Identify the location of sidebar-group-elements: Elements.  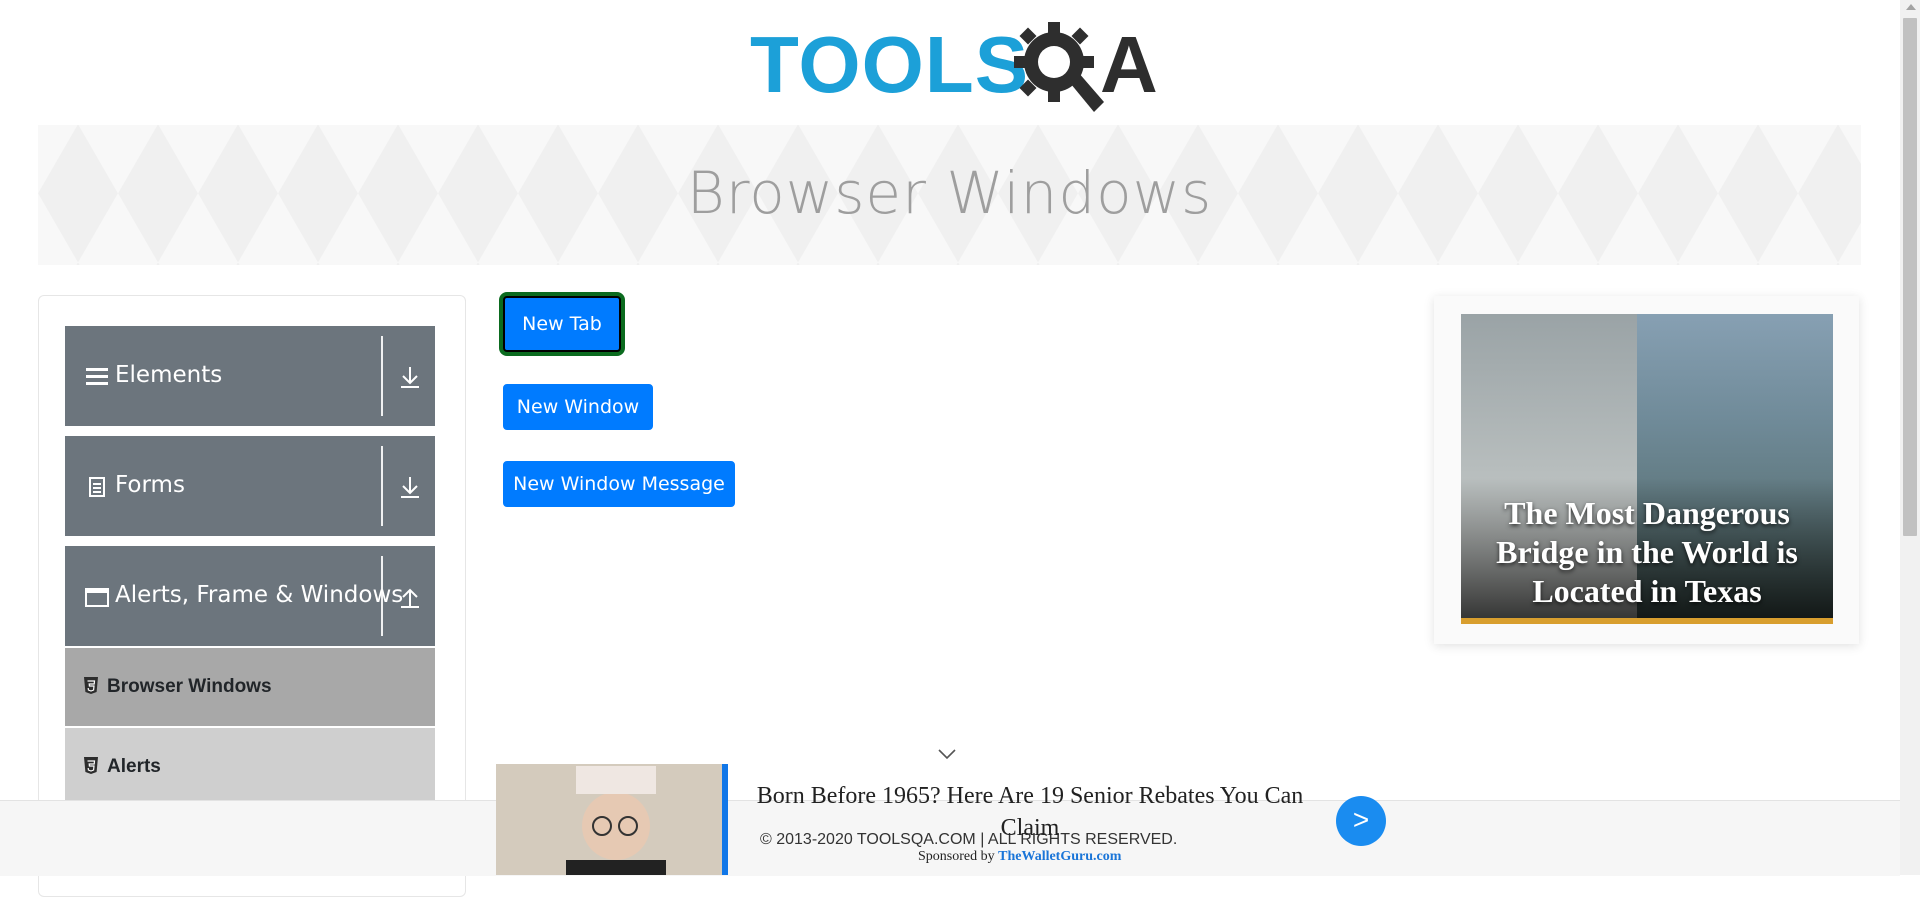
(250, 376).